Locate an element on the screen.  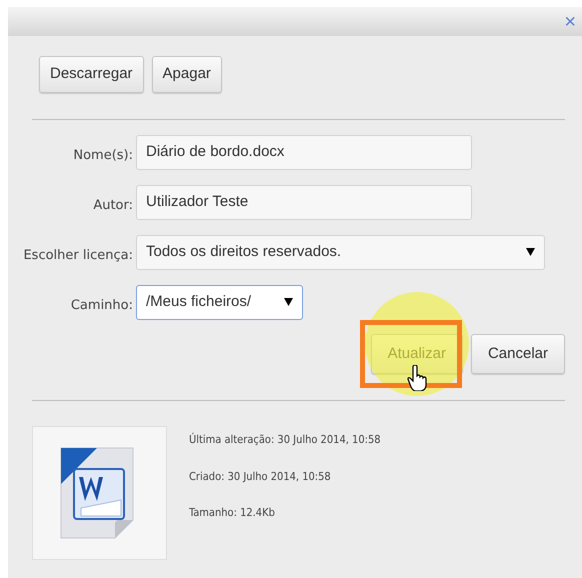
file-detail: Tamanho: 12.4Kb is located at coordinates (232, 513).